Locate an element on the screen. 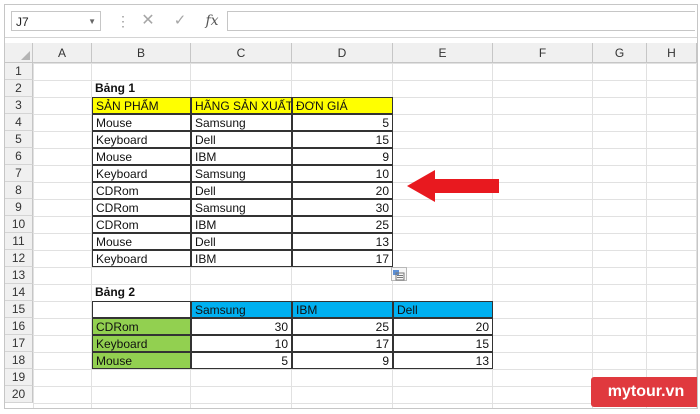 This screenshot has height=414, width=700. insert-function-button: fx is located at coordinates (212, 21).